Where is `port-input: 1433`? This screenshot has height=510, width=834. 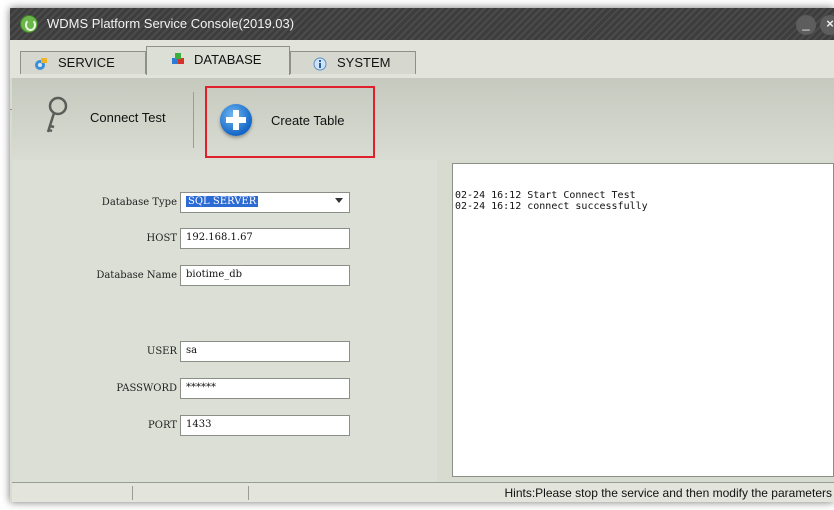 port-input: 1433 is located at coordinates (265, 425).